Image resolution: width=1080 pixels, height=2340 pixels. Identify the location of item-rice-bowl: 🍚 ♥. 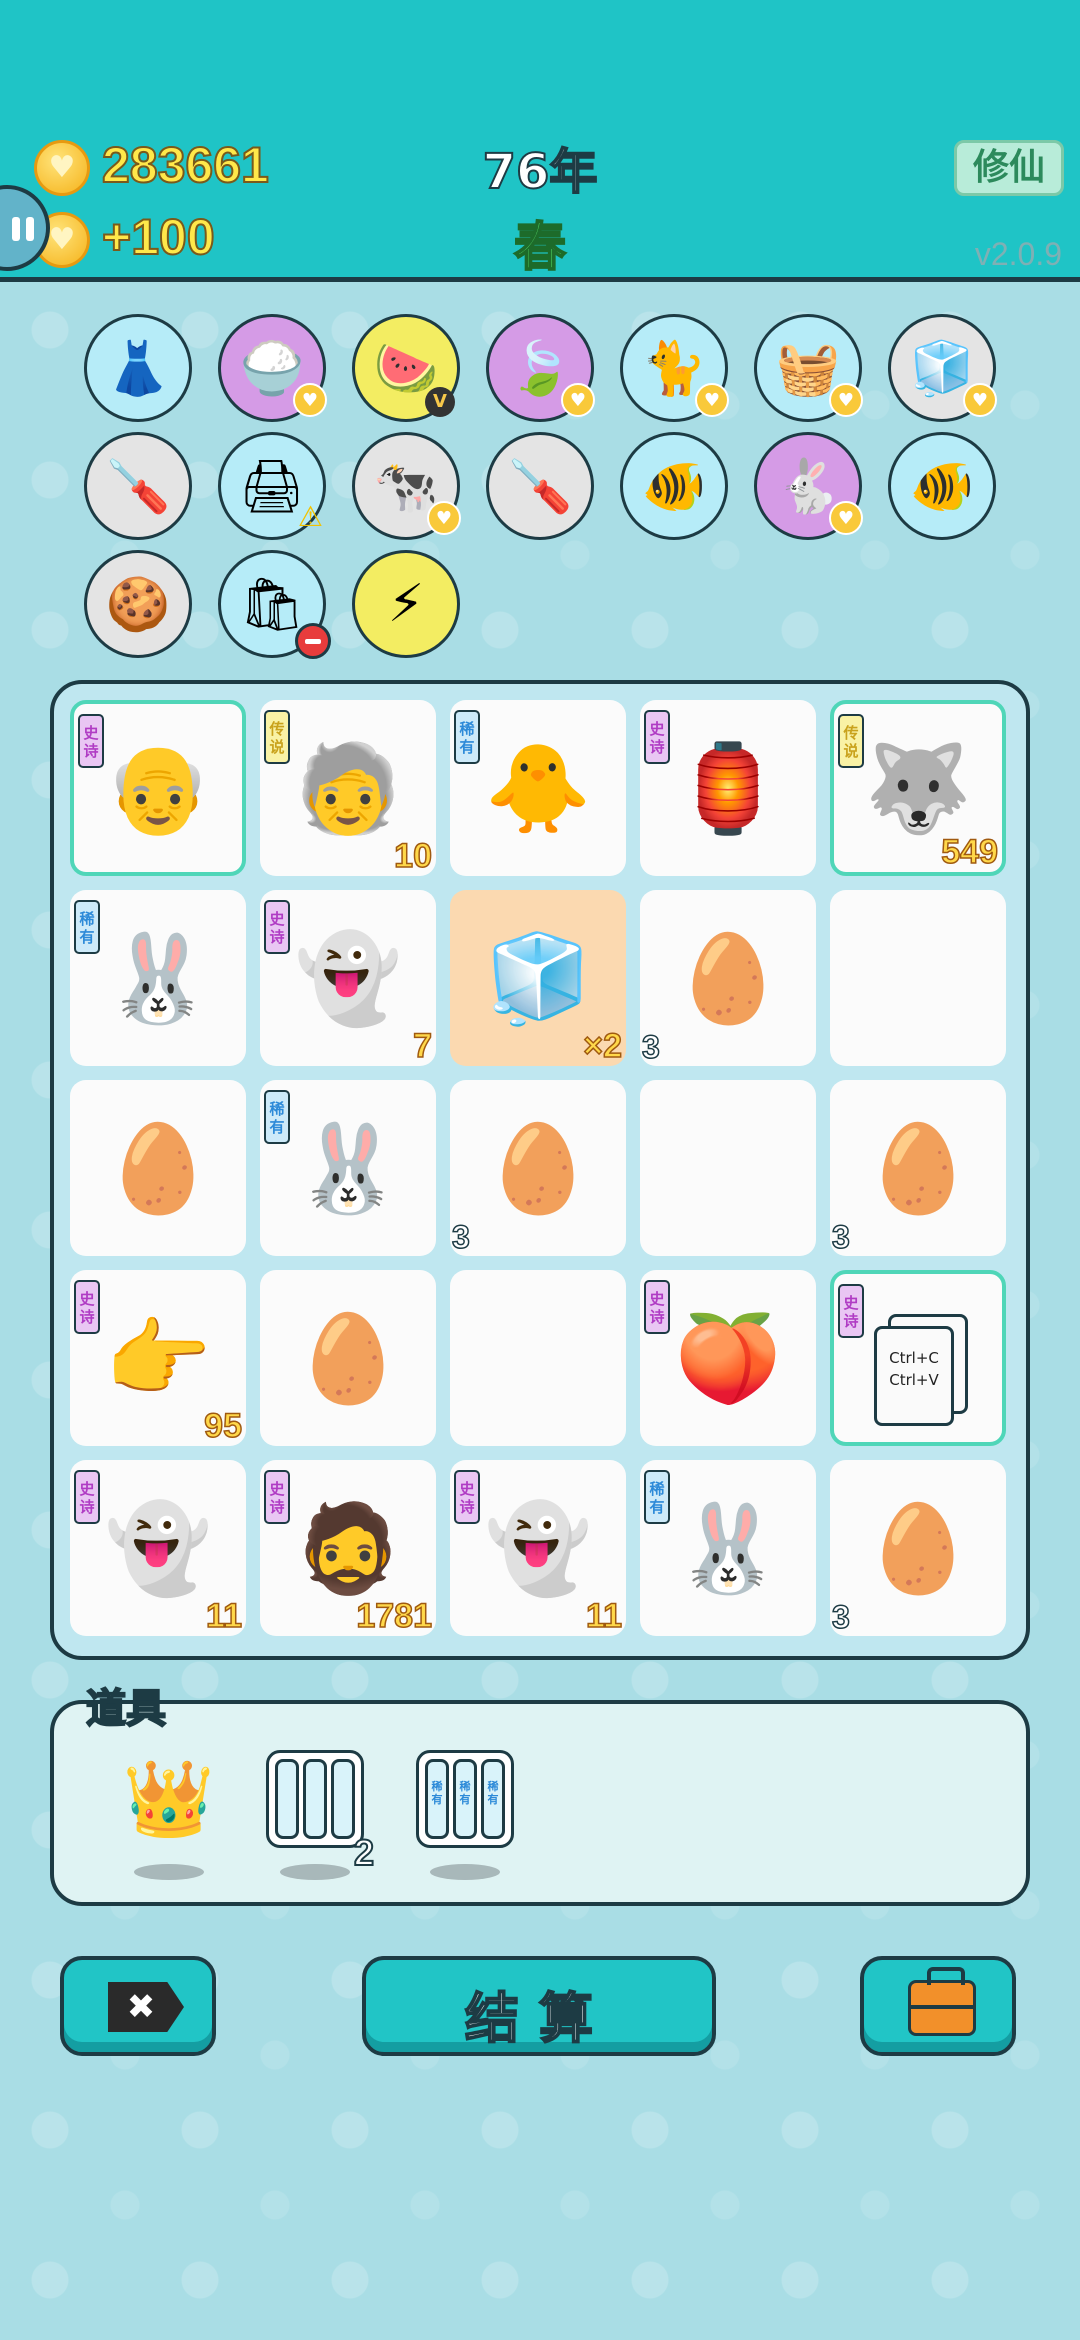
(272, 368).